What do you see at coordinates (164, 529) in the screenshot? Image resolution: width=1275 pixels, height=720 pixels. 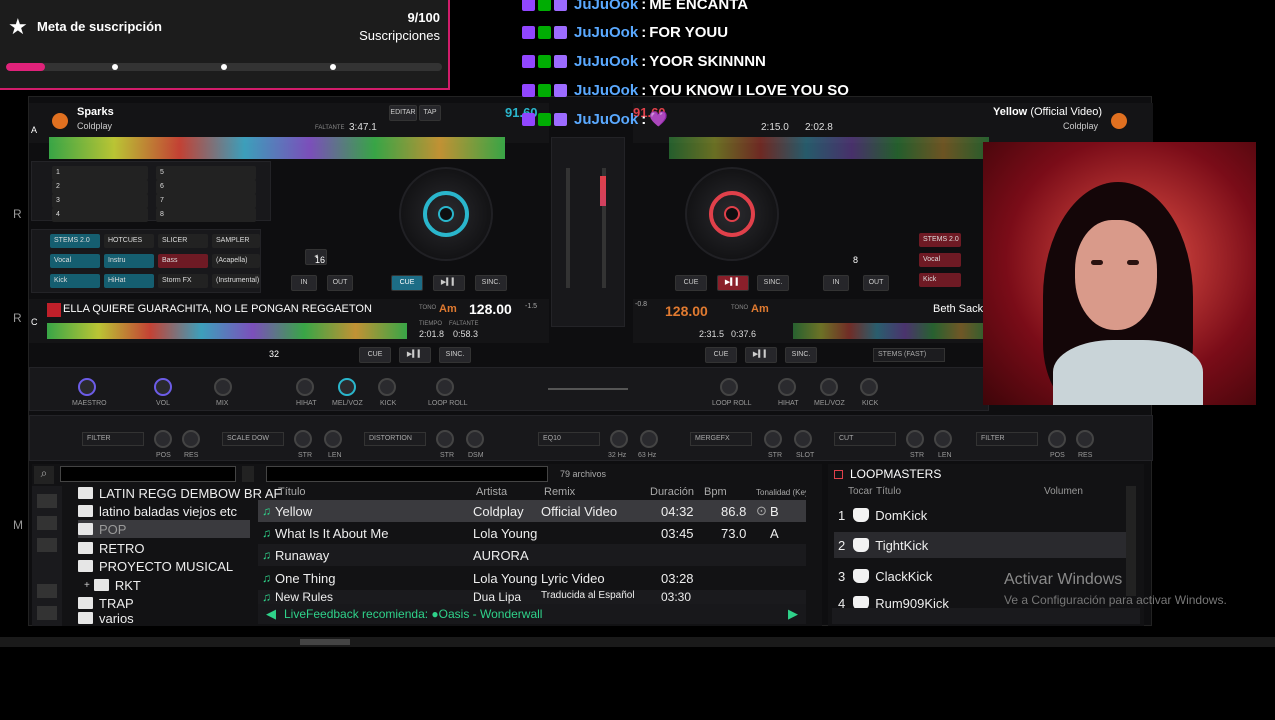 I see `folder-item-selected: POP` at bounding box center [164, 529].